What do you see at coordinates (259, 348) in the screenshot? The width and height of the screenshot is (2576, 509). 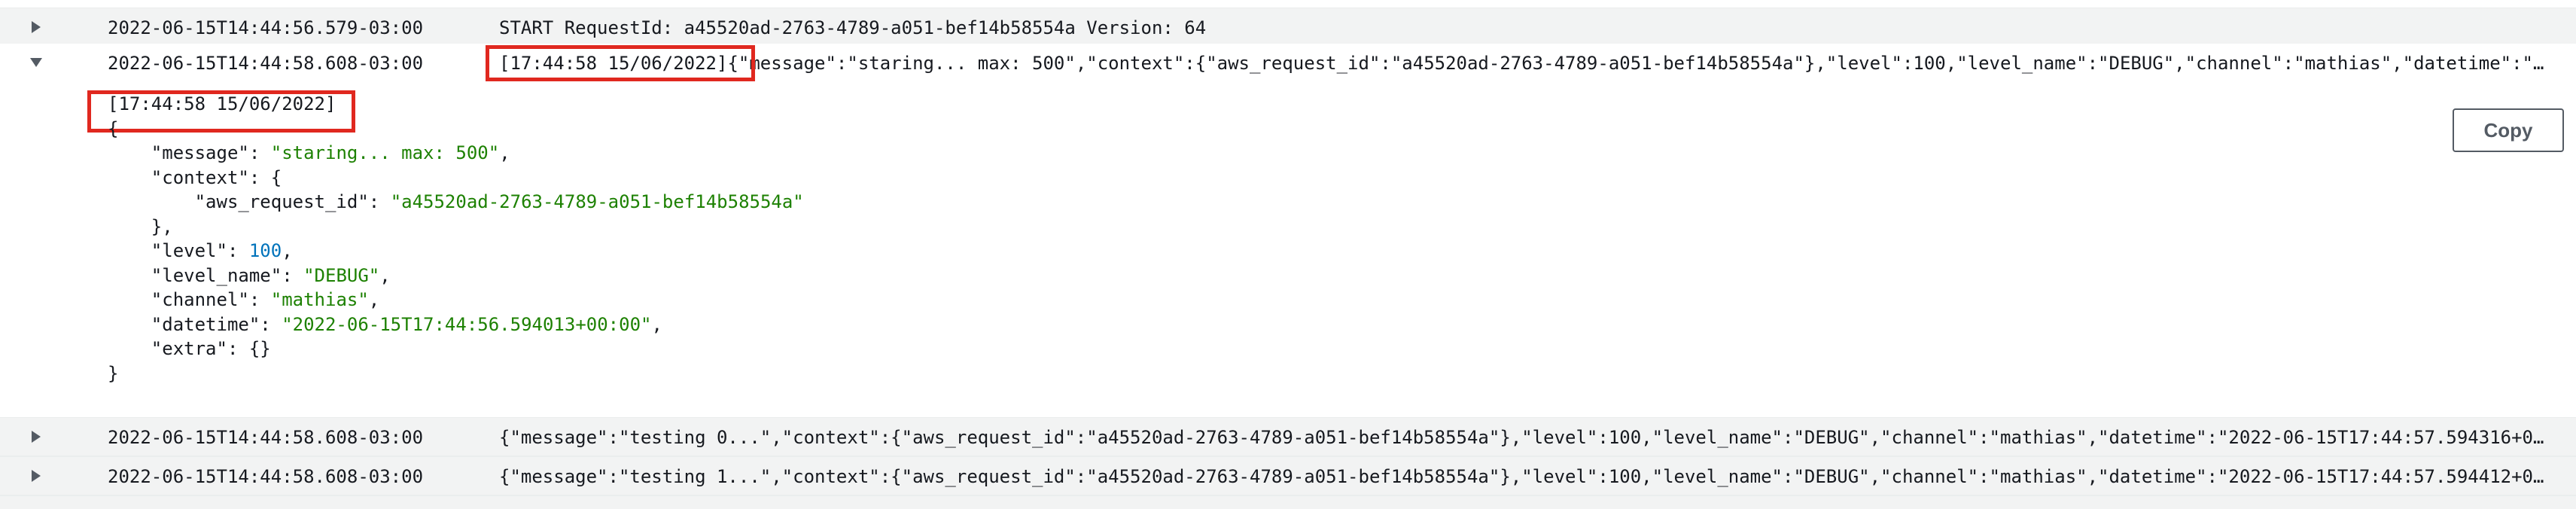 I see `json-value-extra: {}` at bounding box center [259, 348].